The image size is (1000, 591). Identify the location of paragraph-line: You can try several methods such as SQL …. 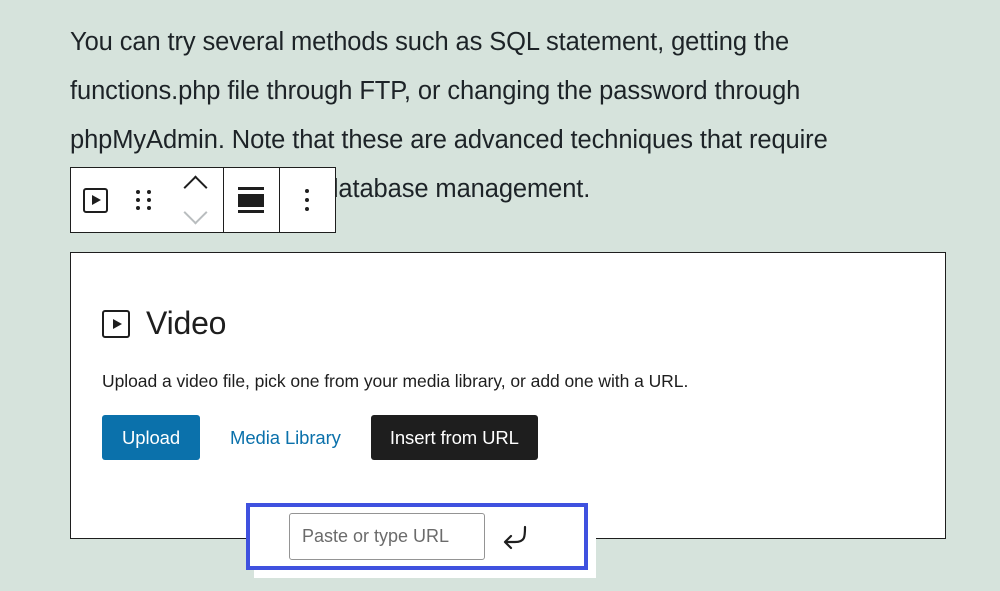
(430, 42).